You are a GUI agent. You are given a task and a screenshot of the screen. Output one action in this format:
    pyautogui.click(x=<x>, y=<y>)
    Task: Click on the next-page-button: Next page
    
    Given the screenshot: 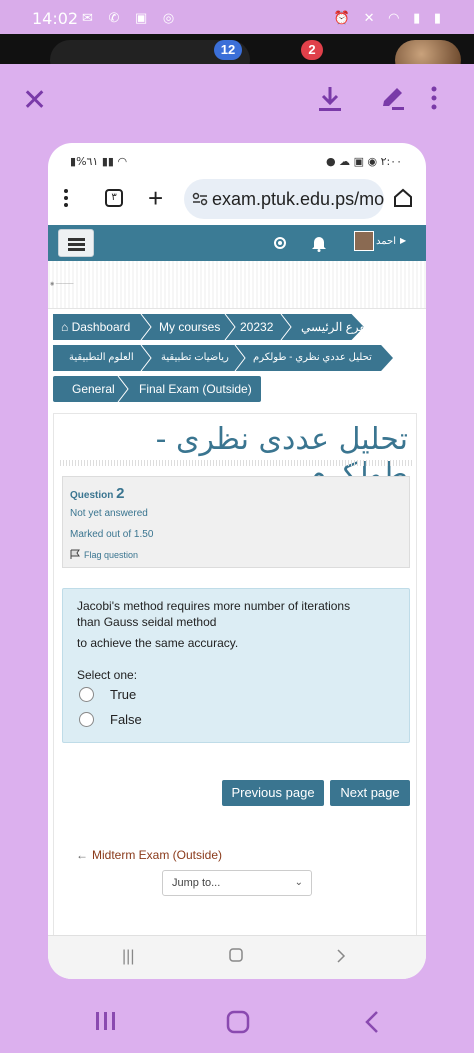 What is the action you would take?
    pyautogui.click(x=370, y=793)
    